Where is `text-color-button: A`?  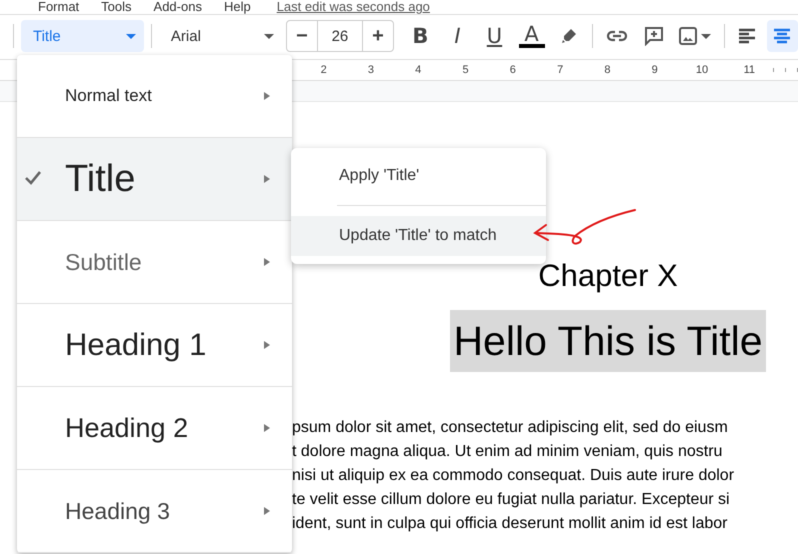
text-color-button: A is located at coordinates (531, 36).